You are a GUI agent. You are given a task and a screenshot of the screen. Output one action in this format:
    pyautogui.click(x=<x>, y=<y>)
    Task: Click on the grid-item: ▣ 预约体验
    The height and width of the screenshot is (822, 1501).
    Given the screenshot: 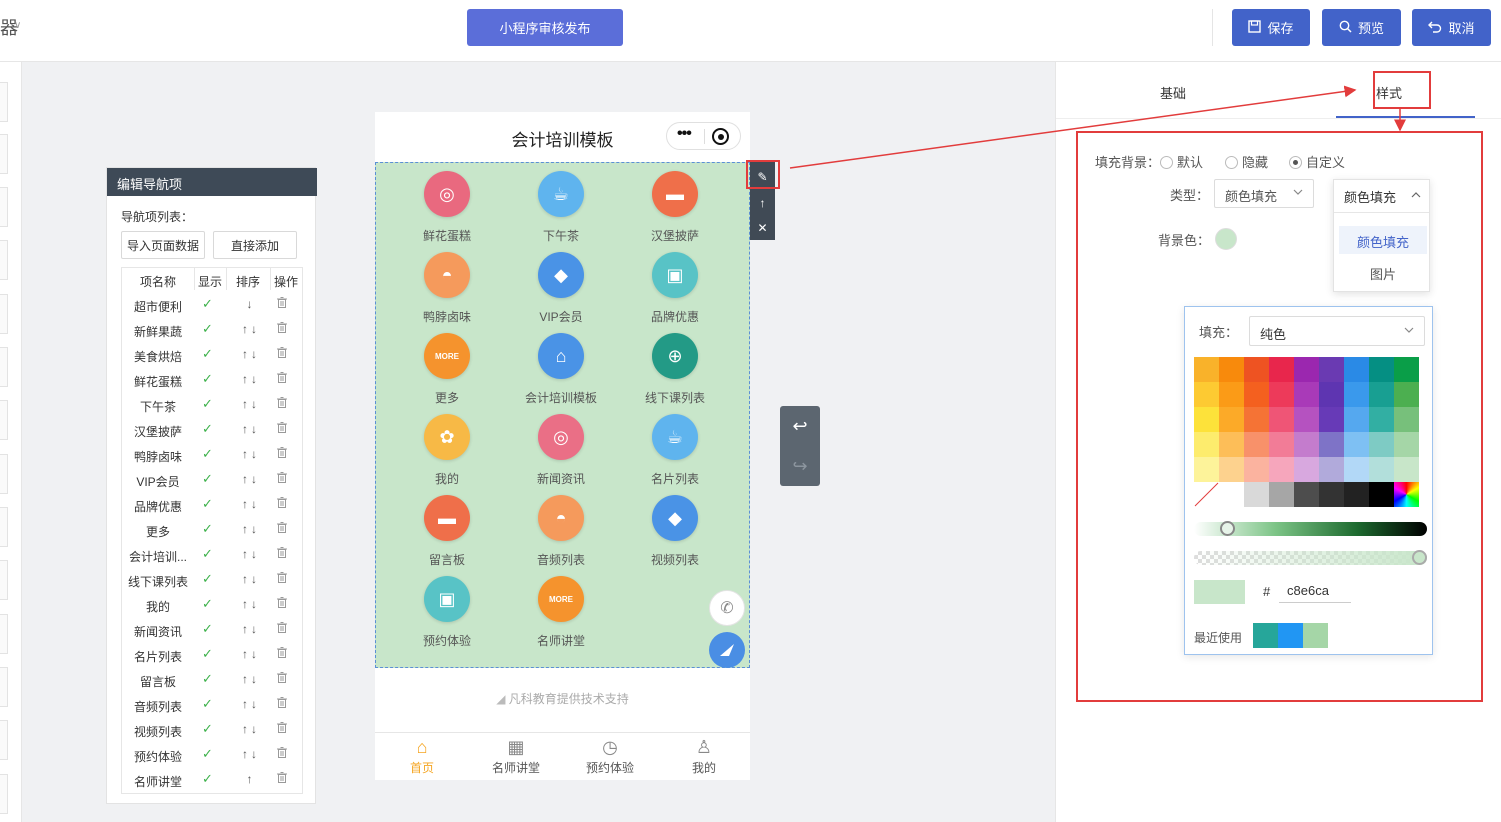 What is the action you would take?
    pyautogui.click(x=447, y=608)
    